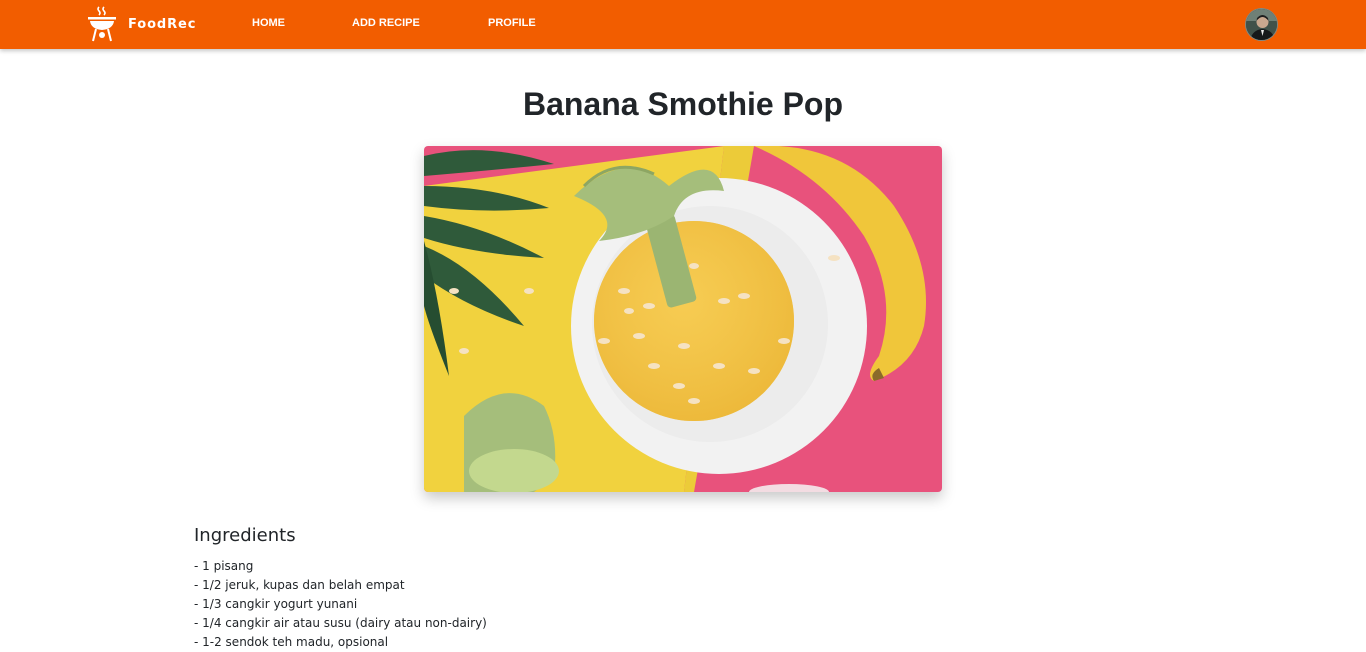 This screenshot has width=1366, height=652. Describe the element at coordinates (291, 642) in the screenshot. I see `ingredient-item: - 1-2 sendok teh madu, opsional` at that location.